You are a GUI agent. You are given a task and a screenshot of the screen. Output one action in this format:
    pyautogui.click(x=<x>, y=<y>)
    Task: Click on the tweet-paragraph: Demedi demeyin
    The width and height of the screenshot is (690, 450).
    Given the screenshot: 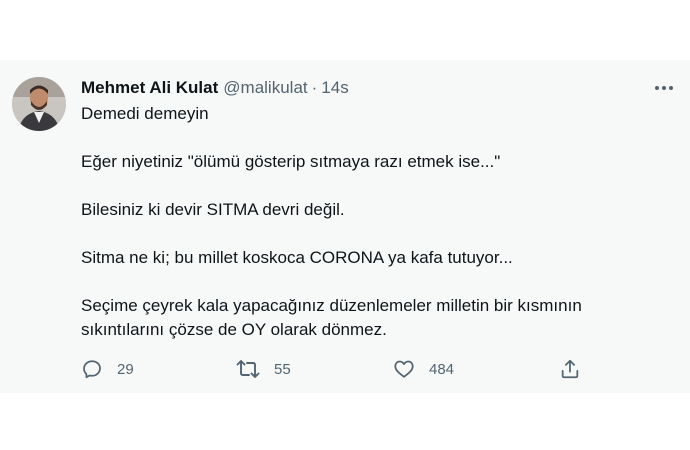 What is the action you would take?
    pyautogui.click(x=145, y=113)
    